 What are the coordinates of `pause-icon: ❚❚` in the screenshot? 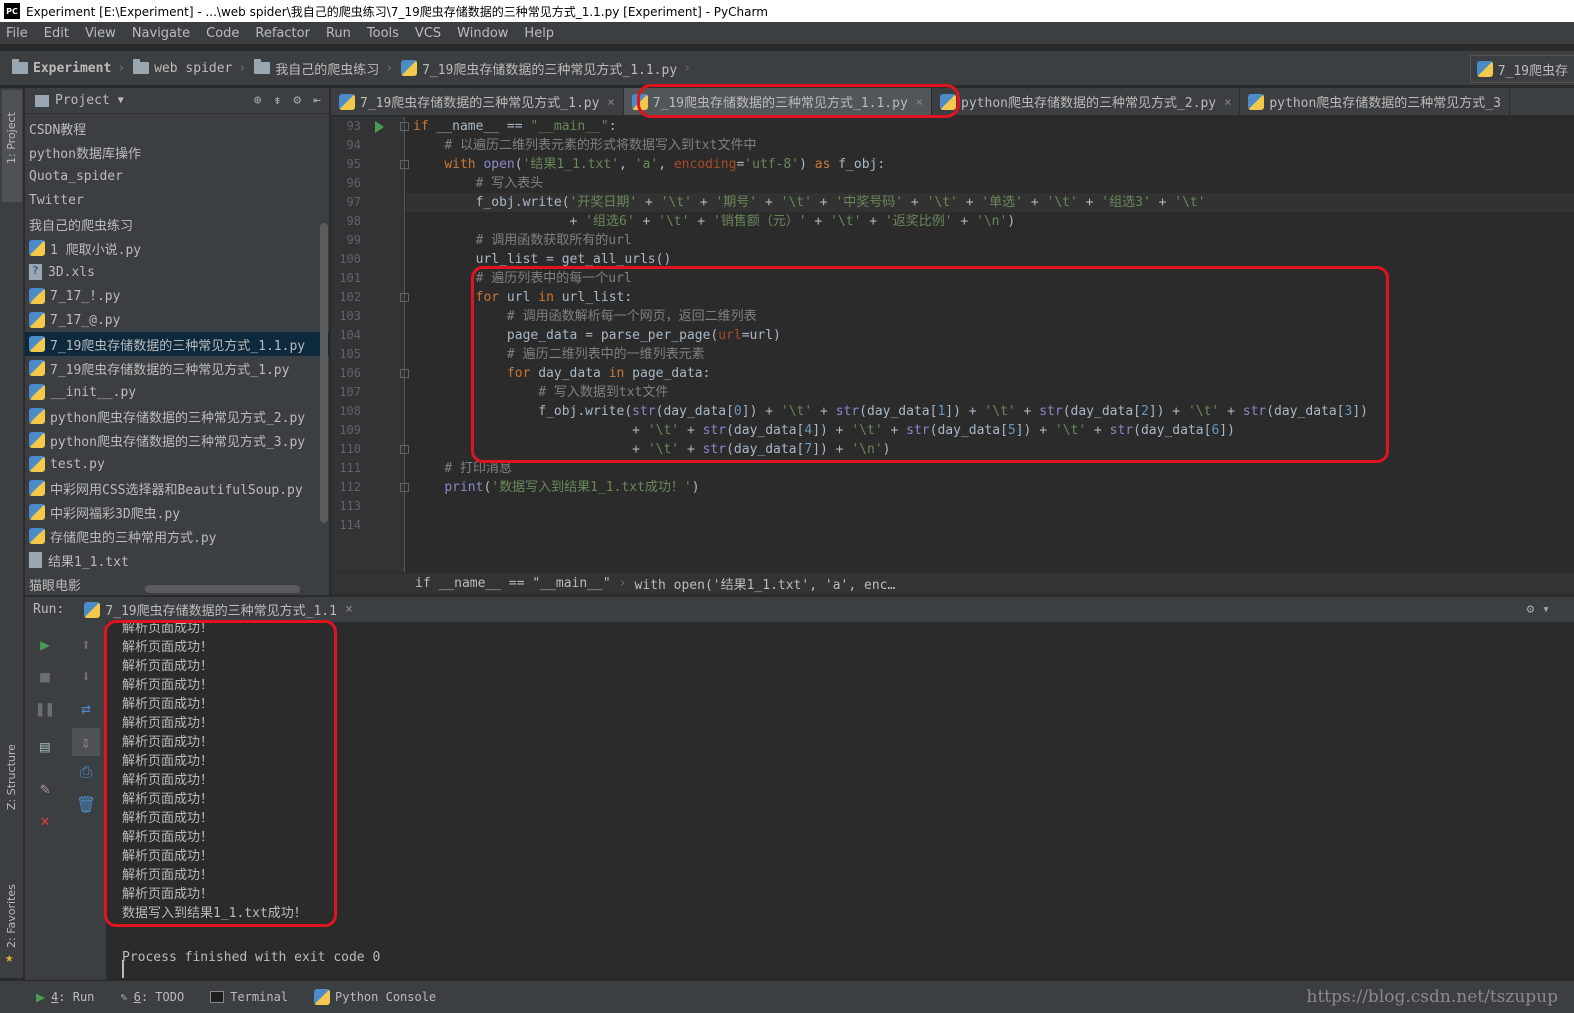 It's located at (45, 708).